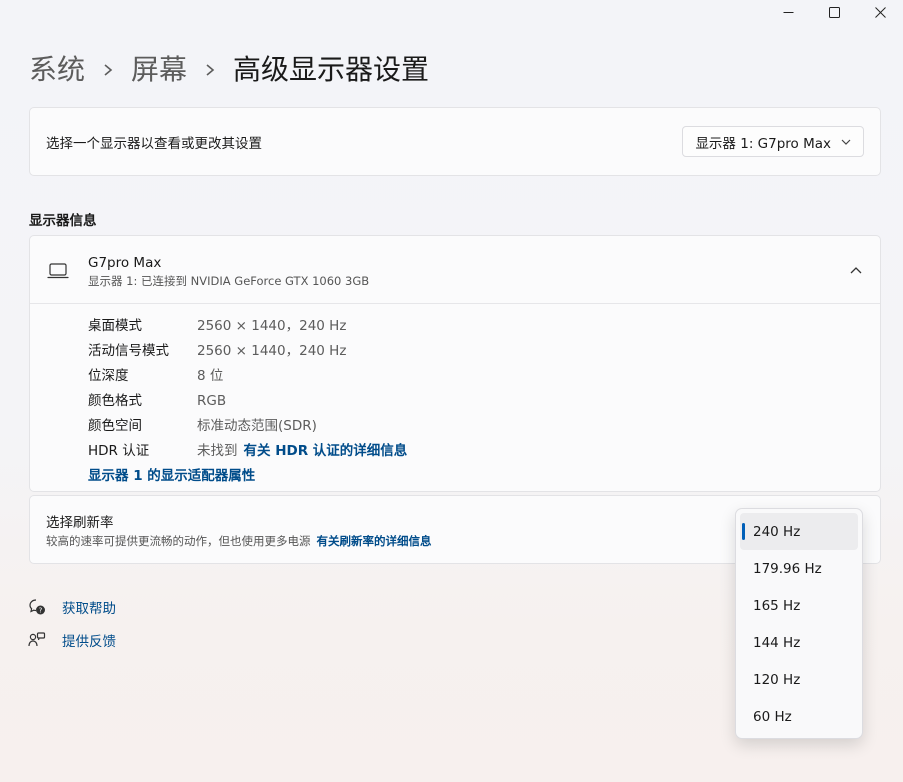 The width and height of the screenshot is (903, 782). I want to click on refresh-option-179-96: 179.96 Hz, so click(799, 568).